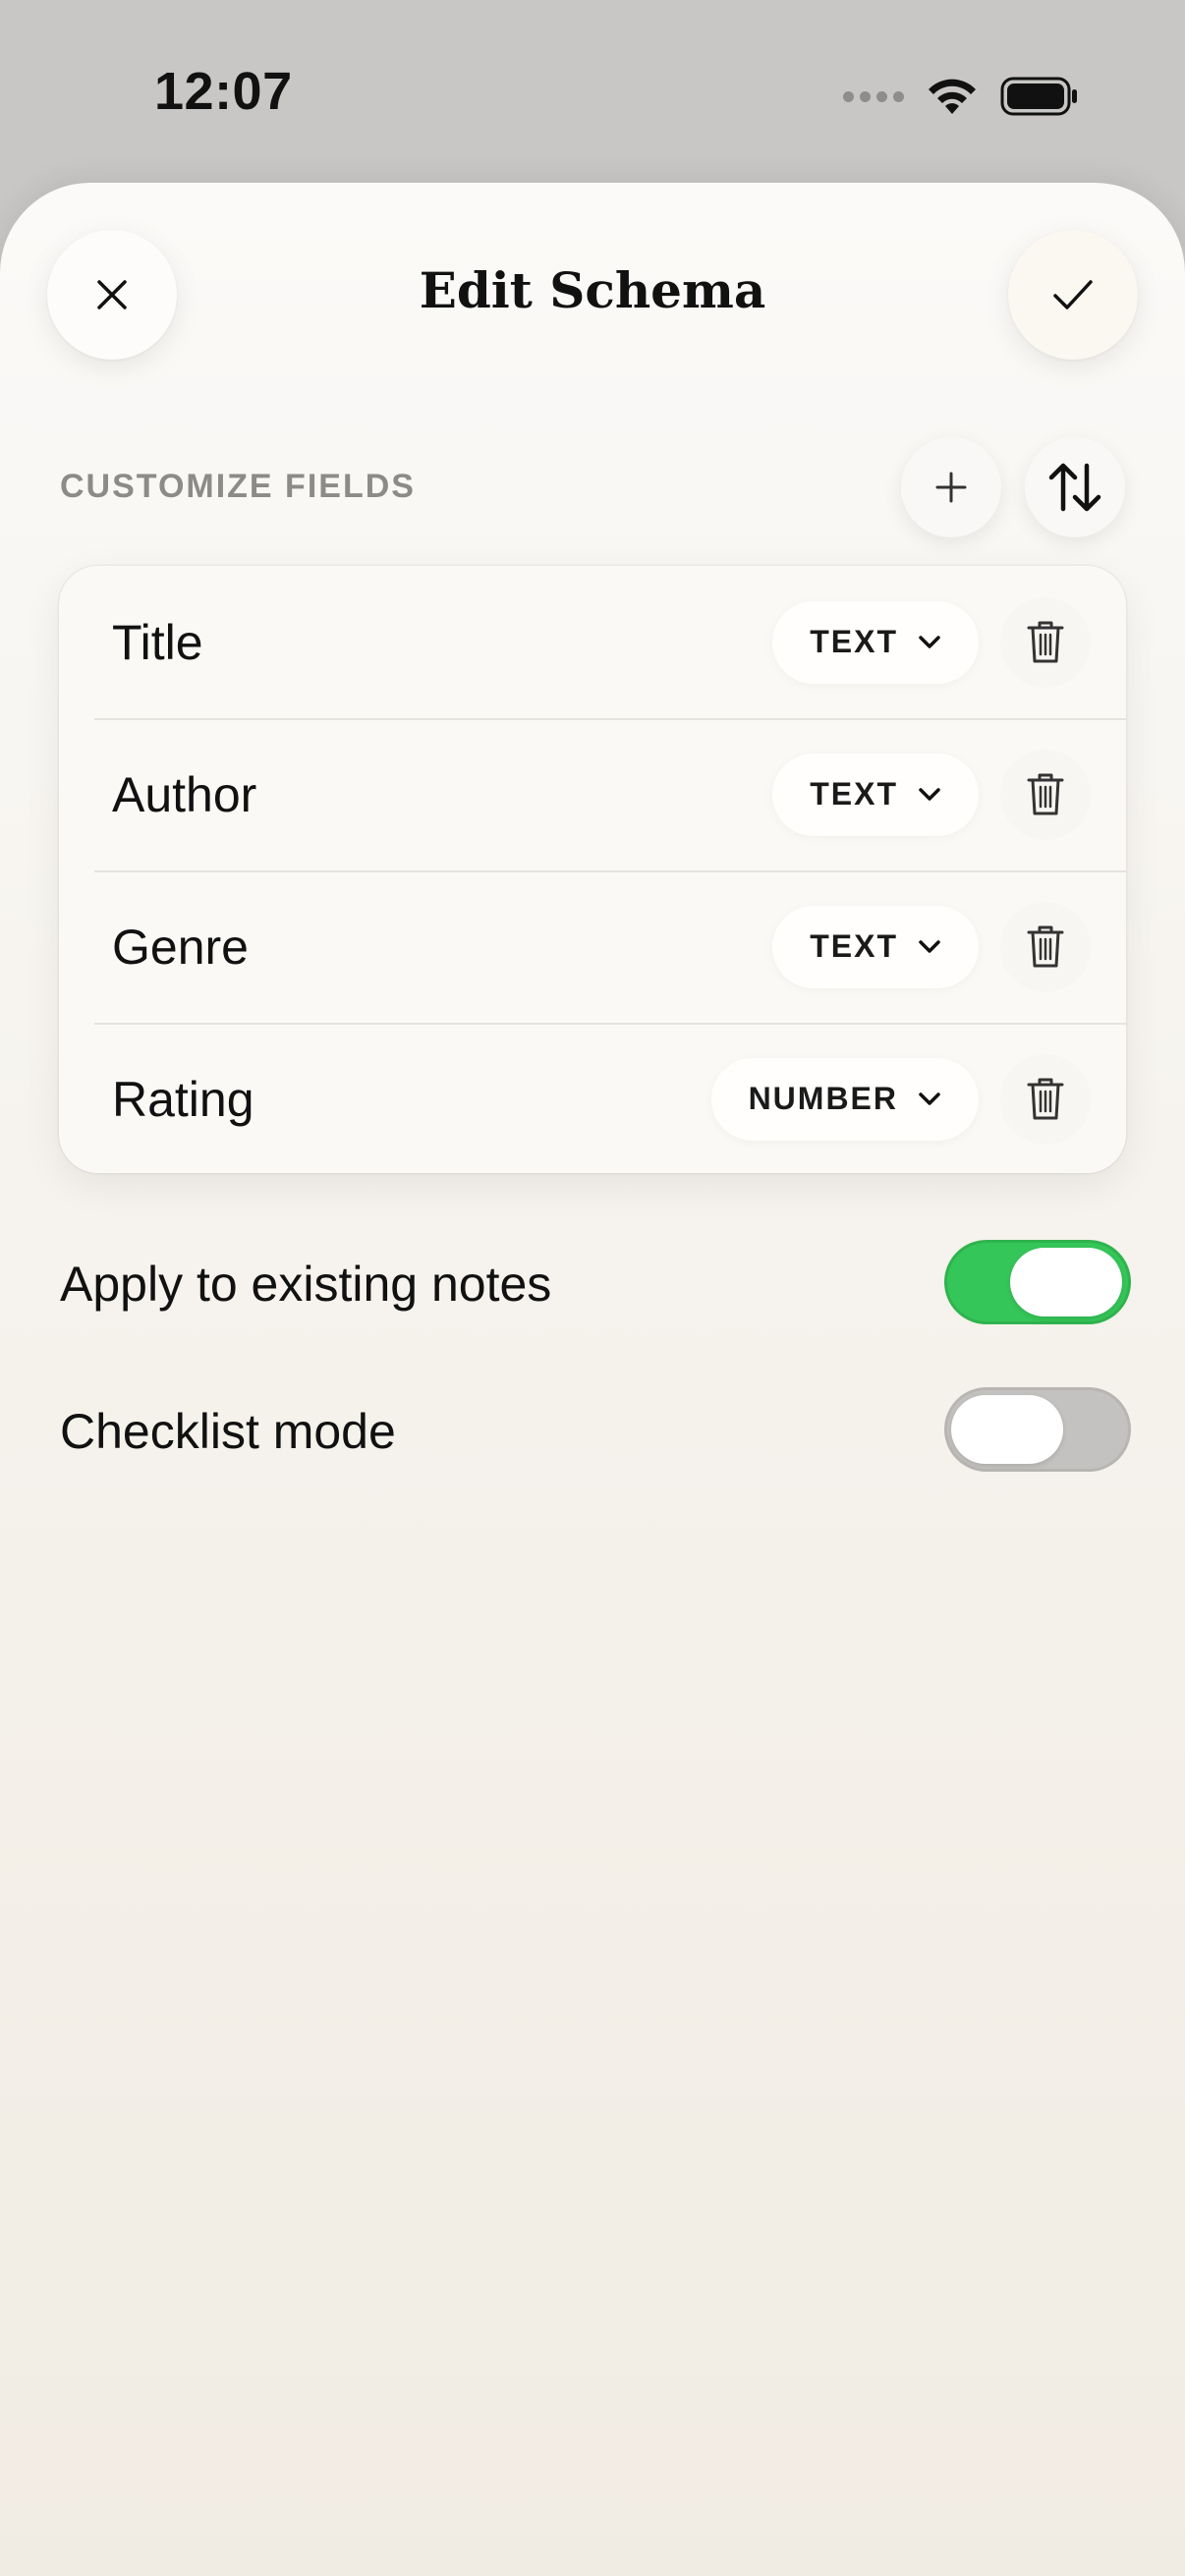 The image size is (1185, 2576). I want to click on reorder-fields-button, so click(1075, 487).